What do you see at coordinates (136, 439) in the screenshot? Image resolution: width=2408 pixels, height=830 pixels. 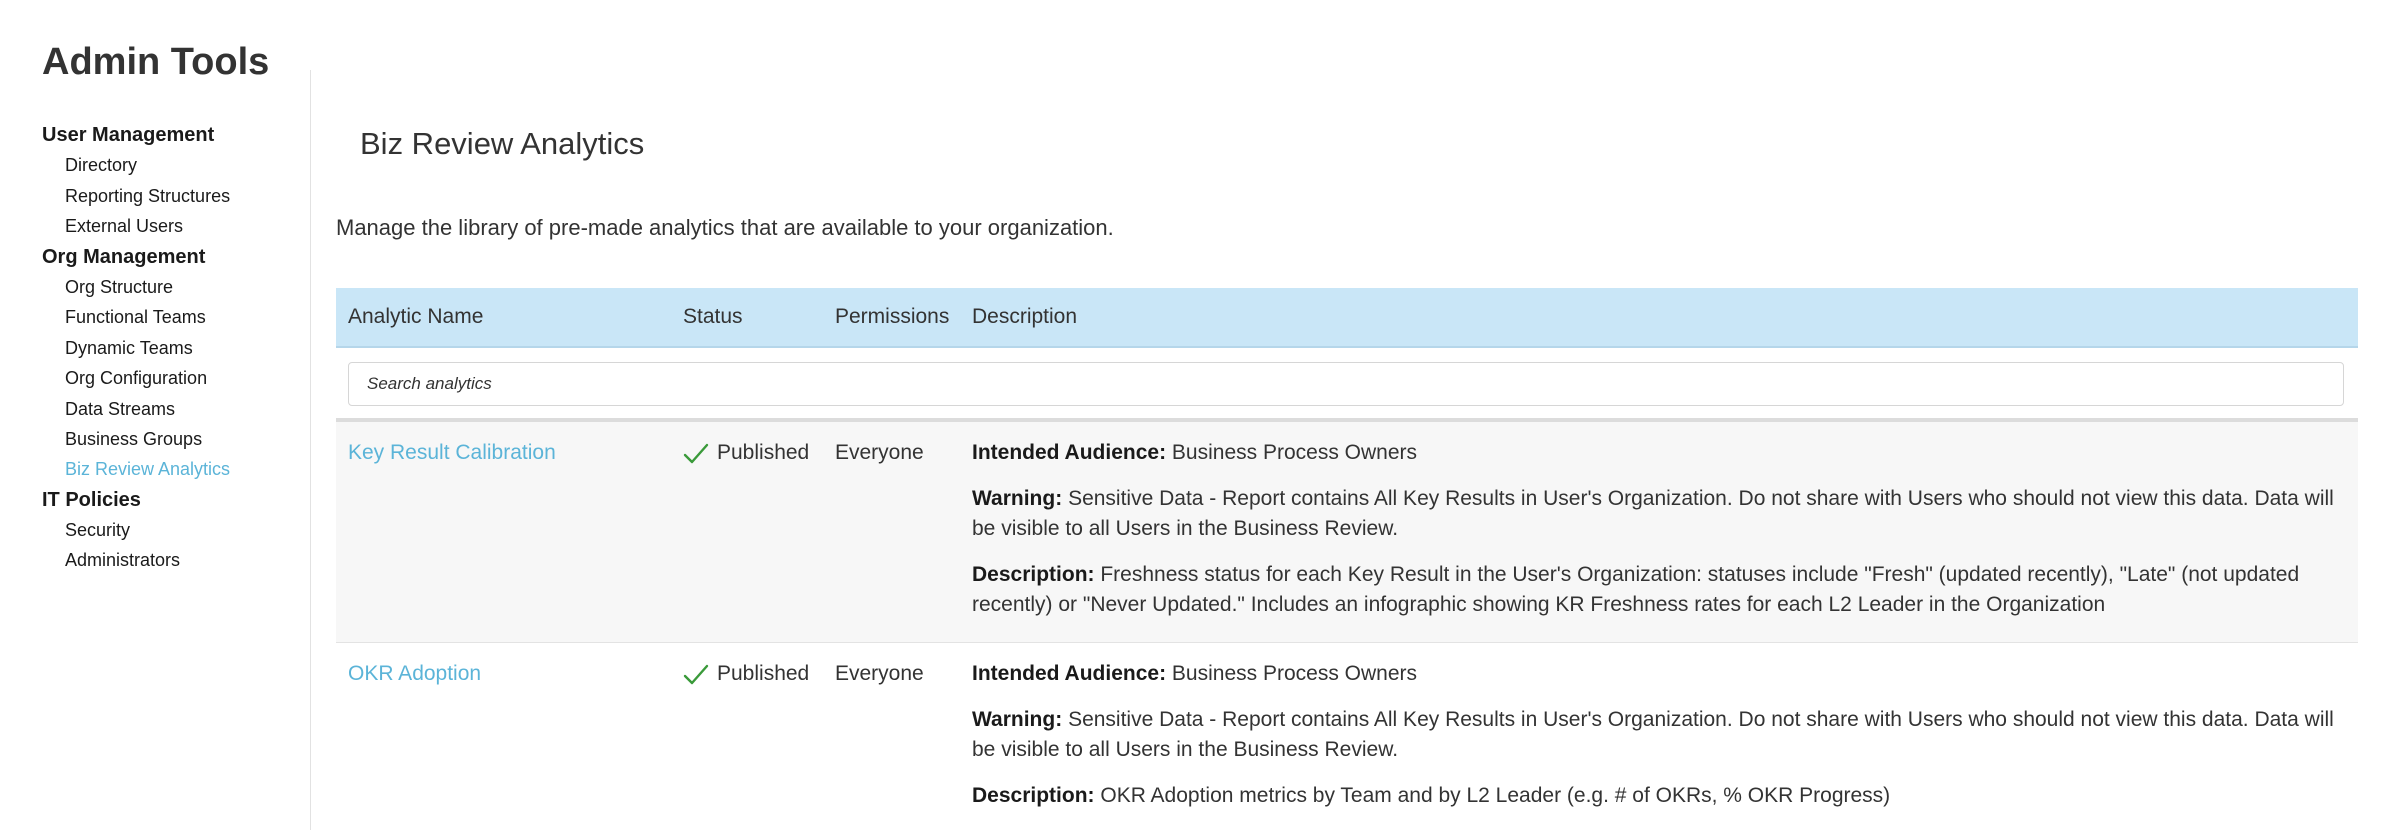 I see `nav-item-business-groups: Business Groups` at bounding box center [136, 439].